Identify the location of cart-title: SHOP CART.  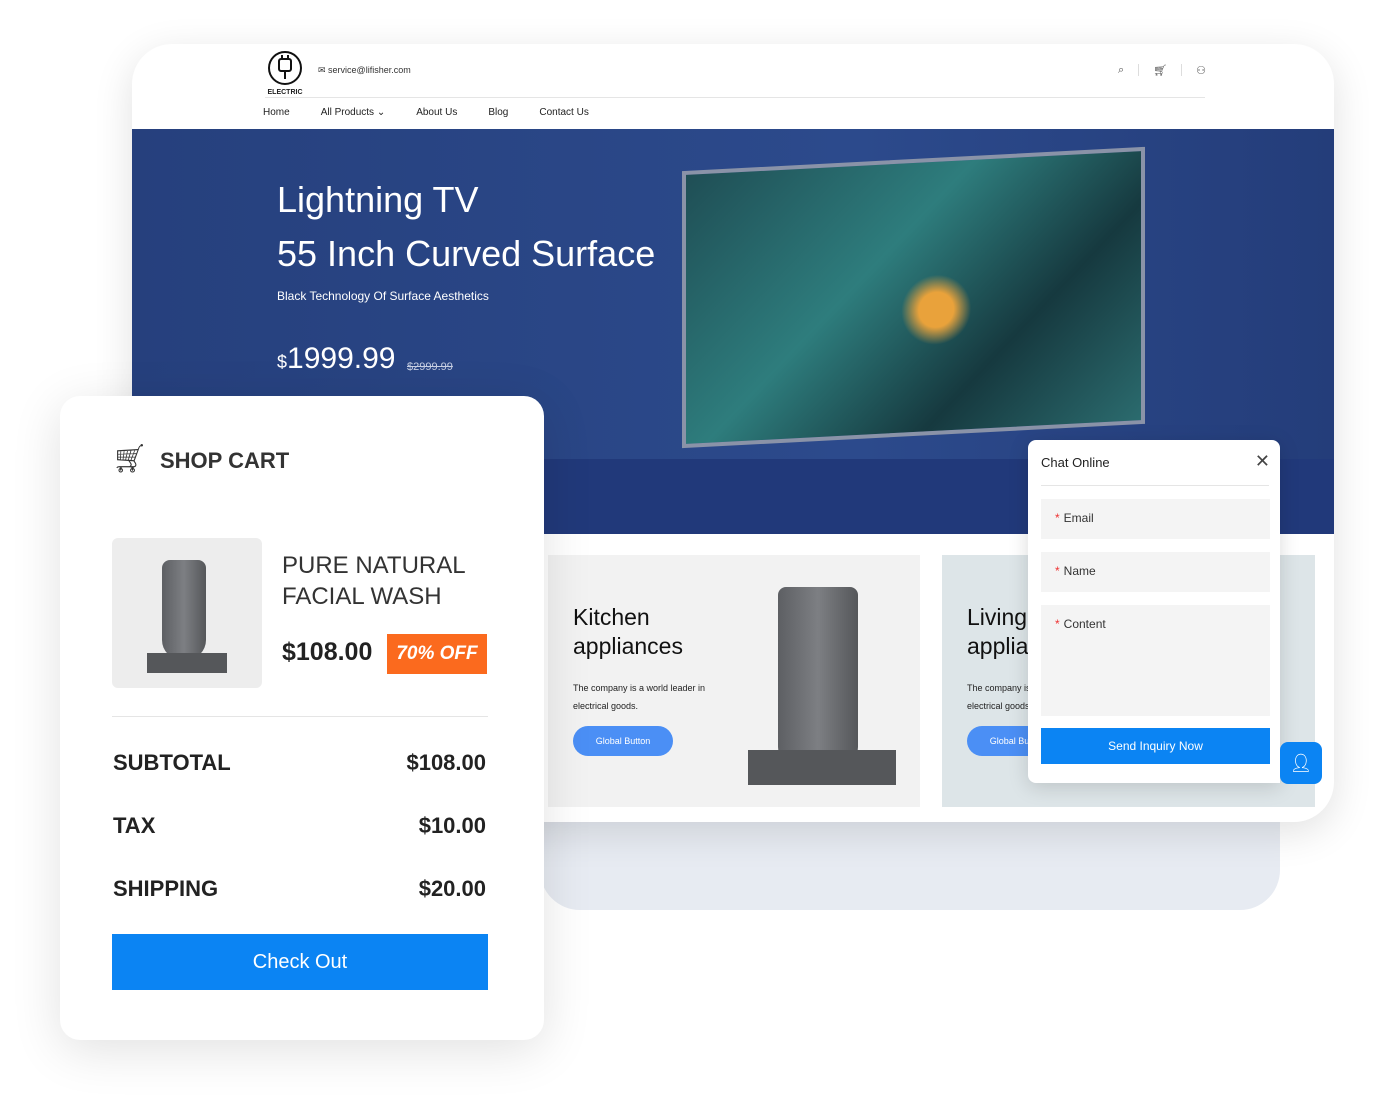
(225, 460).